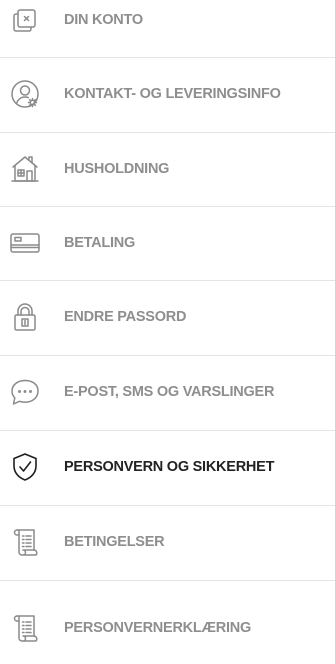  What do you see at coordinates (167, 580) in the screenshot?
I see `divider` at bounding box center [167, 580].